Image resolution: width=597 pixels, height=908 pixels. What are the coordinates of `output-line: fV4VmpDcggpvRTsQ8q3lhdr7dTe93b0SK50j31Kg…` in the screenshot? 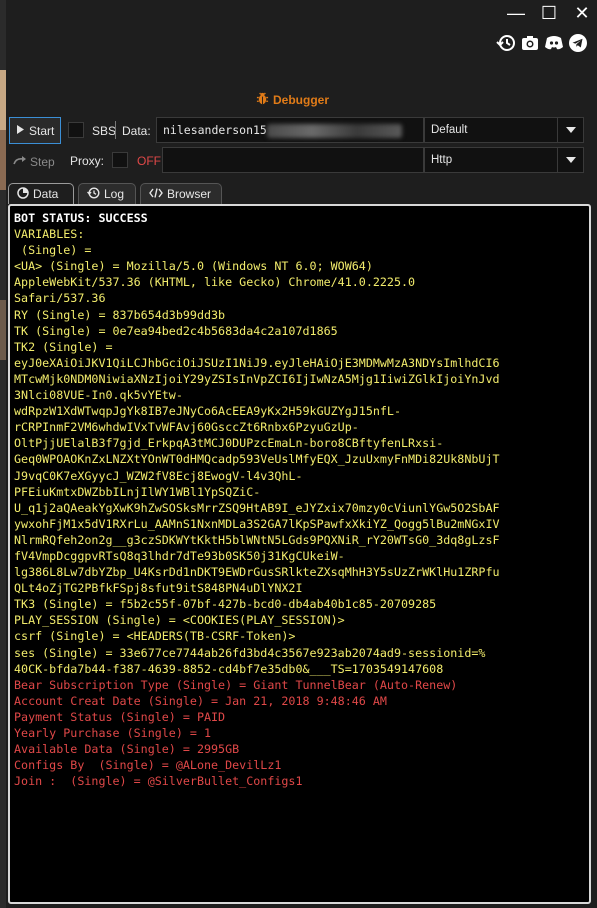 It's located at (179, 555).